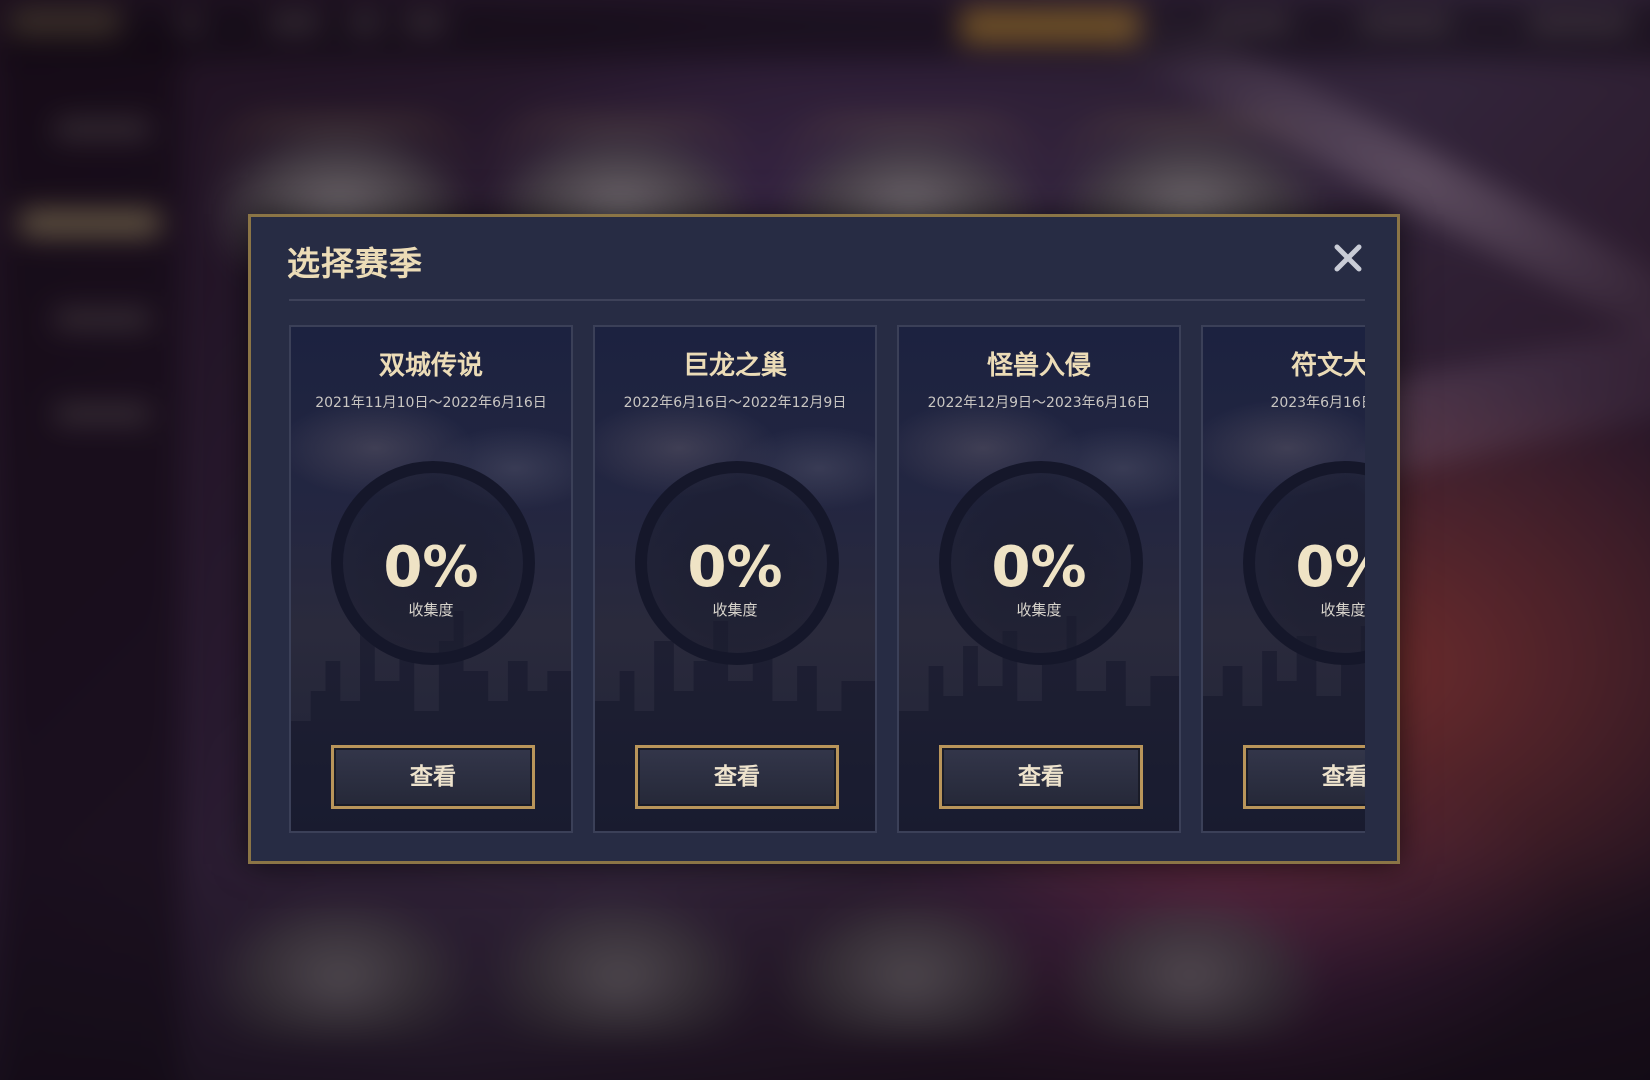  Describe the element at coordinates (430, 366) in the screenshot. I see `season-title: 双城传说` at that location.